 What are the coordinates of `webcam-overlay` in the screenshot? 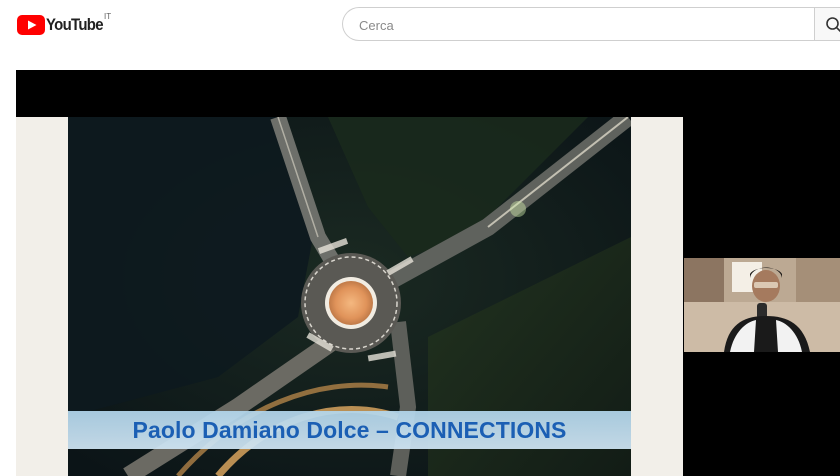 It's located at (762, 305).